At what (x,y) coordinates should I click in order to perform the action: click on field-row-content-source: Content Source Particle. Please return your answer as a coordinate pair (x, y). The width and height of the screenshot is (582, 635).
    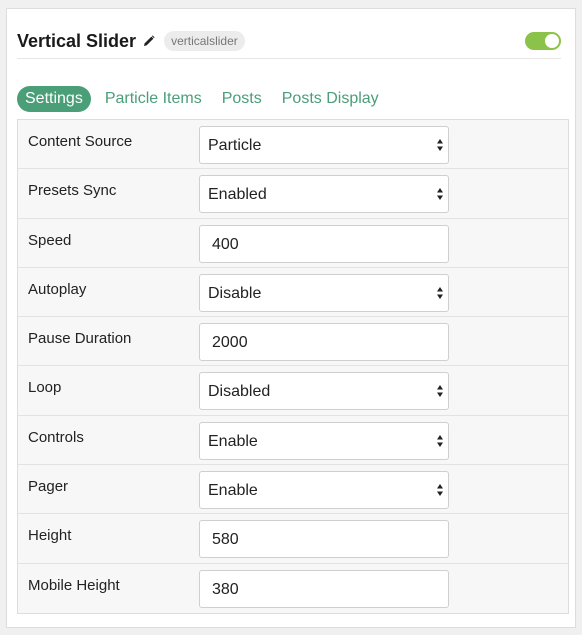
    Looking at the image, I should click on (293, 145).